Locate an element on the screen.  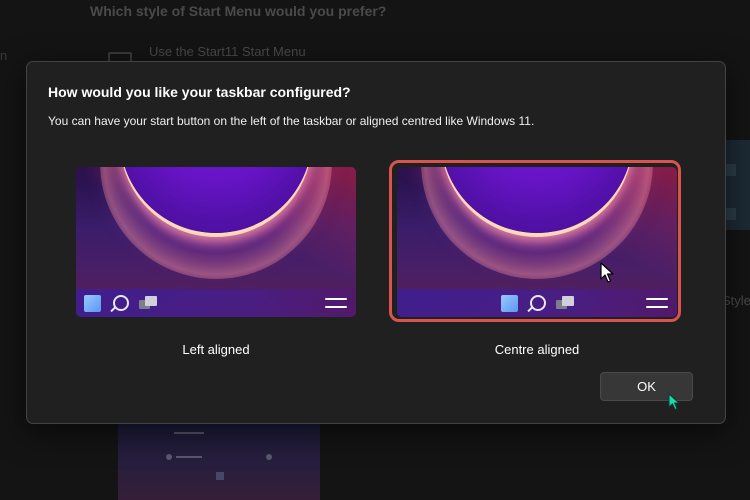
mouse-pointer-icon is located at coordinates (607, 272).